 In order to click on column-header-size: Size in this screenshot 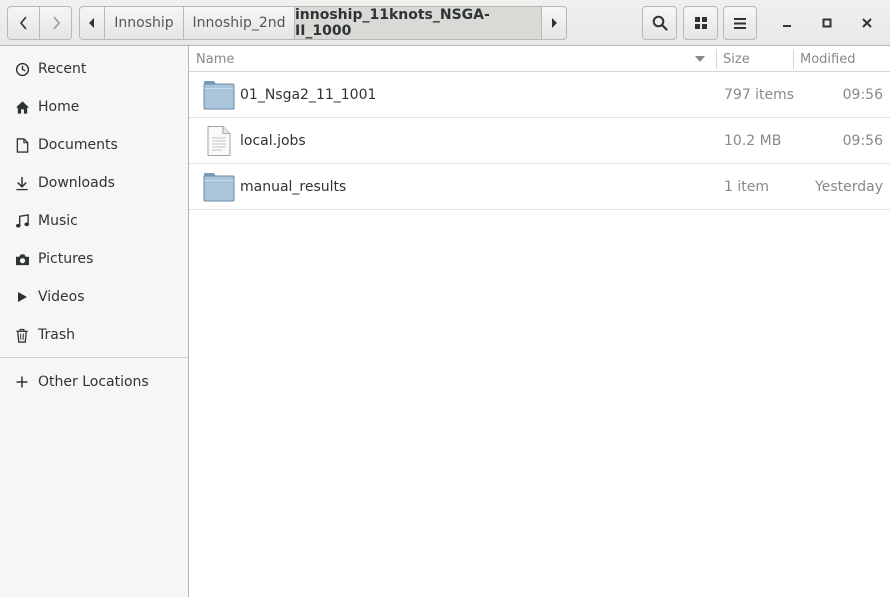, I will do `click(736, 59)`.